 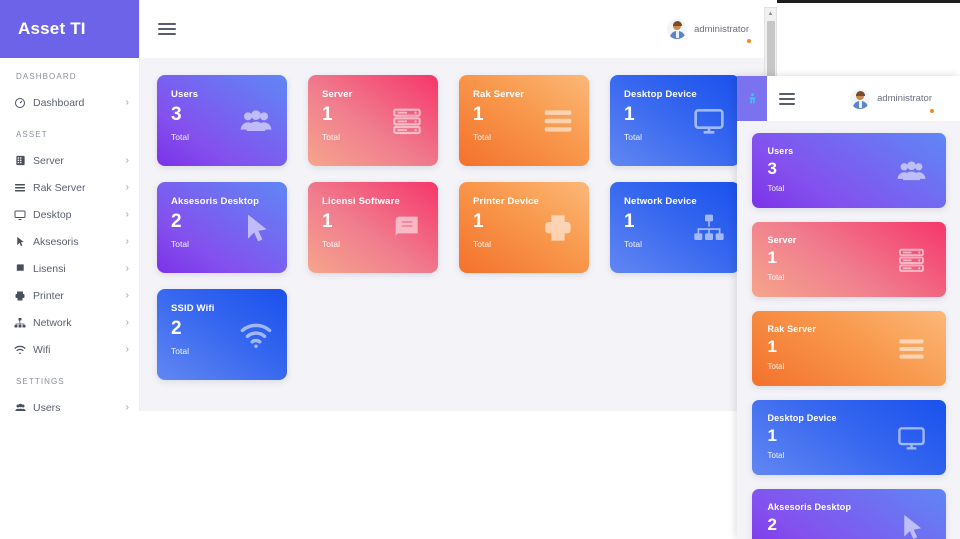 What do you see at coordinates (860, 98) in the screenshot?
I see `avatar` at bounding box center [860, 98].